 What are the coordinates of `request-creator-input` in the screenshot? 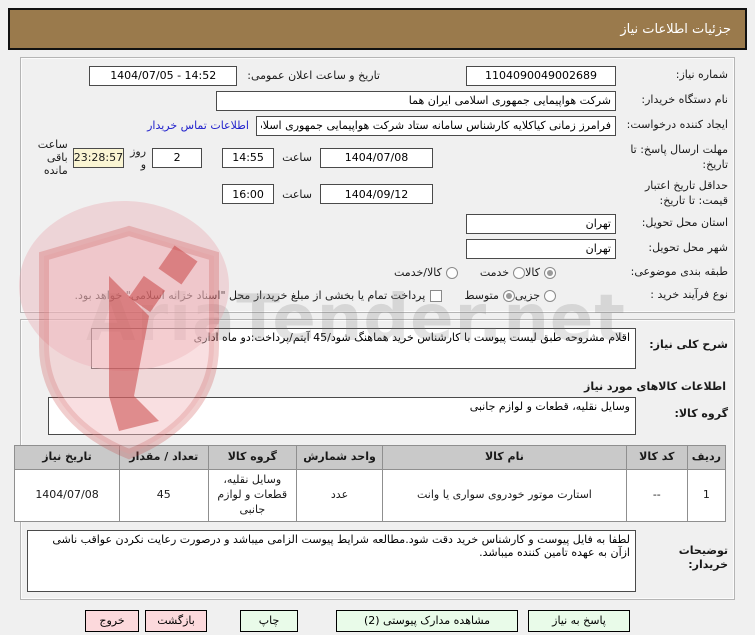 It's located at (436, 125).